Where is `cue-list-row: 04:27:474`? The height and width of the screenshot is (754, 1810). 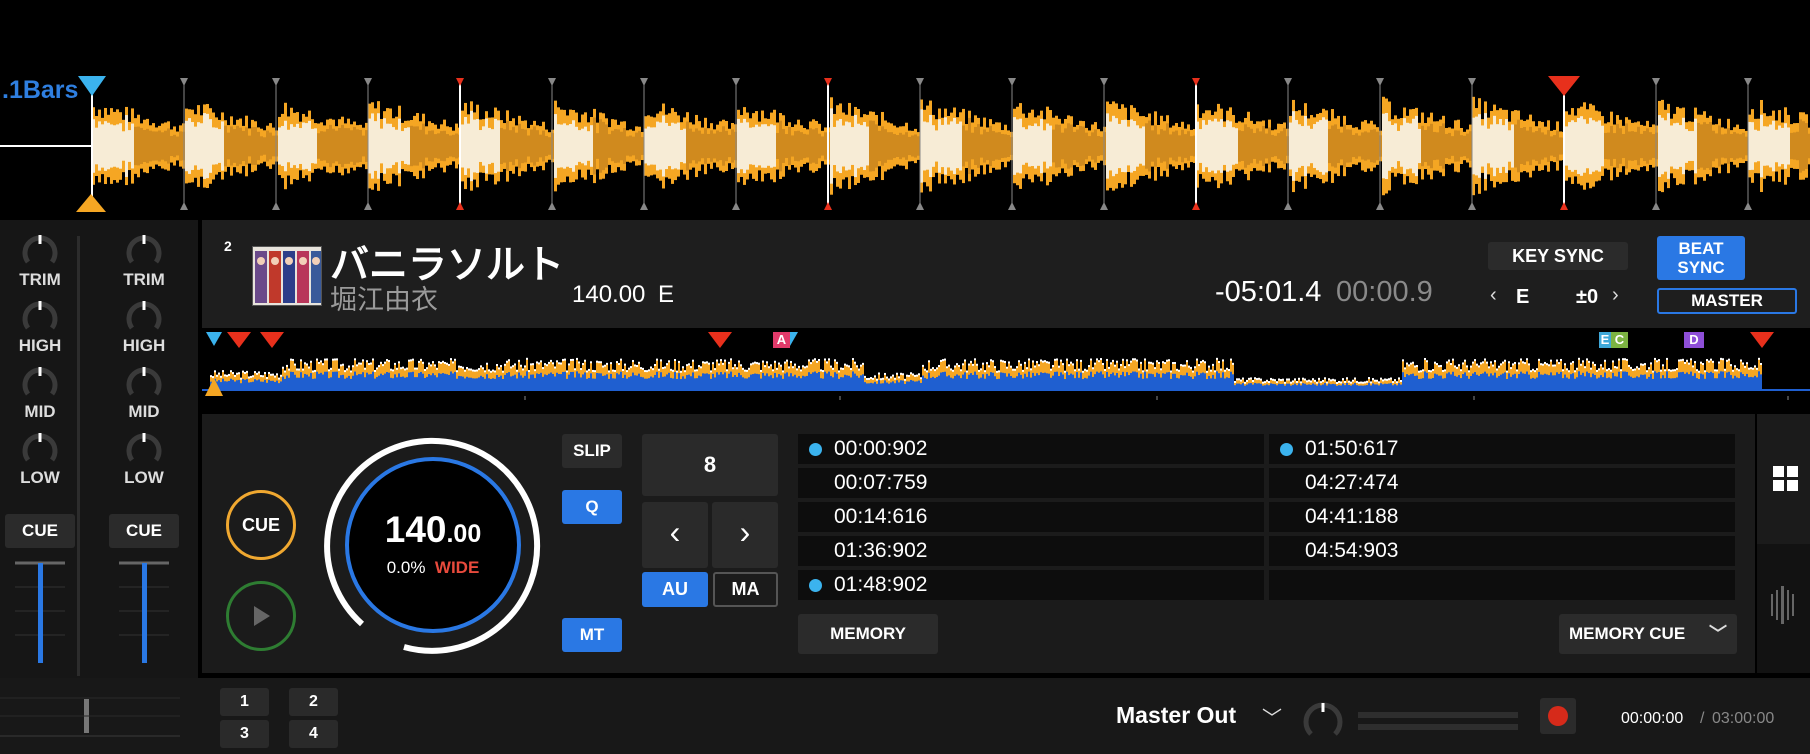 cue-list-row: 04:27:474 is located at coordinates (1502, 483).